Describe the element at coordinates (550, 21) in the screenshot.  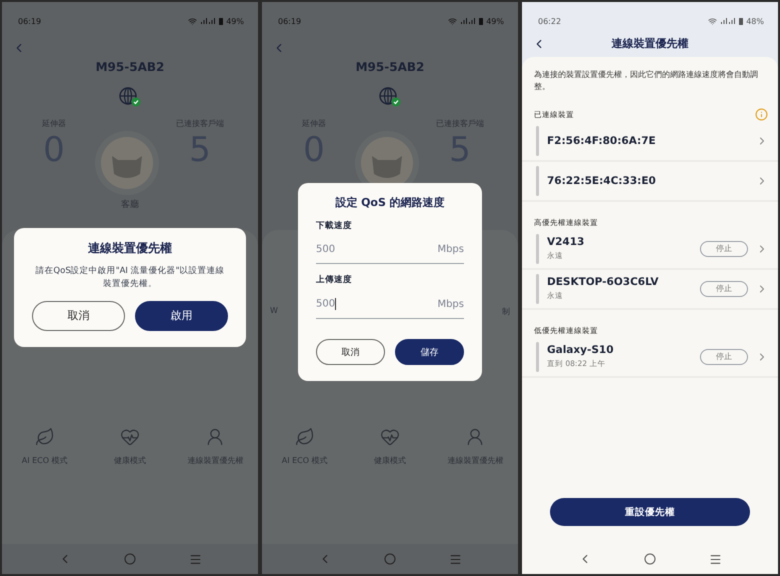
I see `status-time: 06:22` at that location.